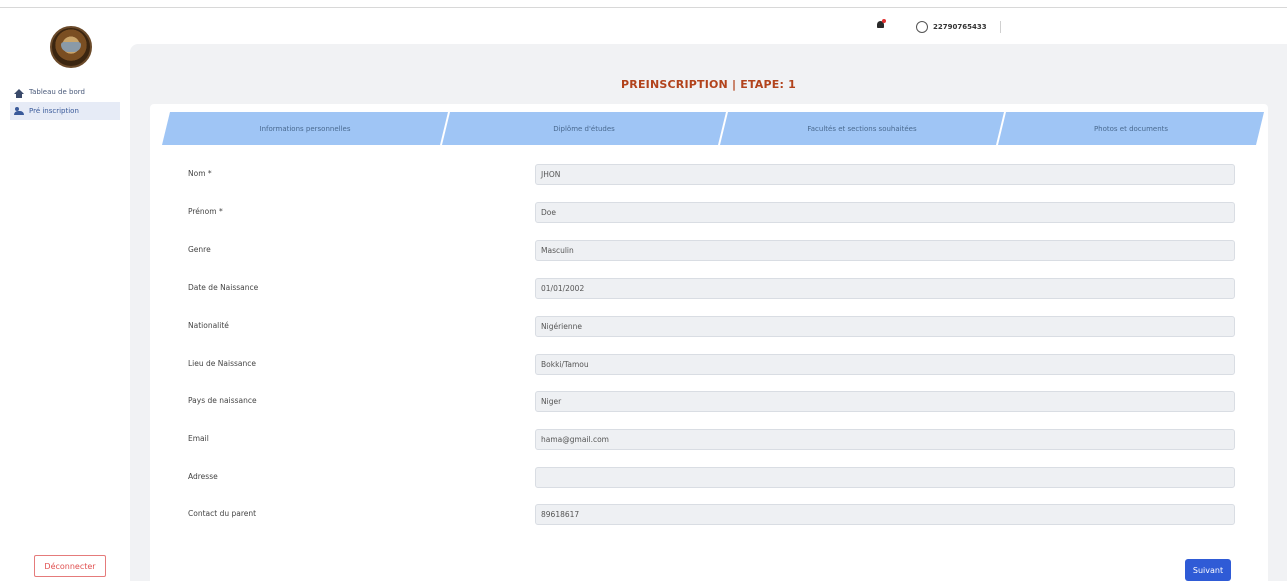 The image size is (1287, 581). I want to click on user-phone: 22790765433, so click(960, 27).